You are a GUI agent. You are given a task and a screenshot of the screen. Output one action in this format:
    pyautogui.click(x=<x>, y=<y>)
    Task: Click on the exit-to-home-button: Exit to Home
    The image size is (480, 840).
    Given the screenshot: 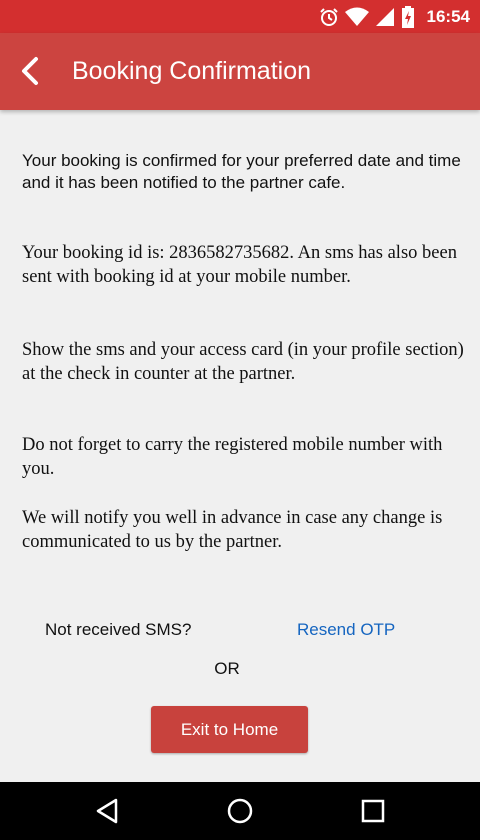 What is the action you would take?
    pyautogui.click(x=229, y=729)
    